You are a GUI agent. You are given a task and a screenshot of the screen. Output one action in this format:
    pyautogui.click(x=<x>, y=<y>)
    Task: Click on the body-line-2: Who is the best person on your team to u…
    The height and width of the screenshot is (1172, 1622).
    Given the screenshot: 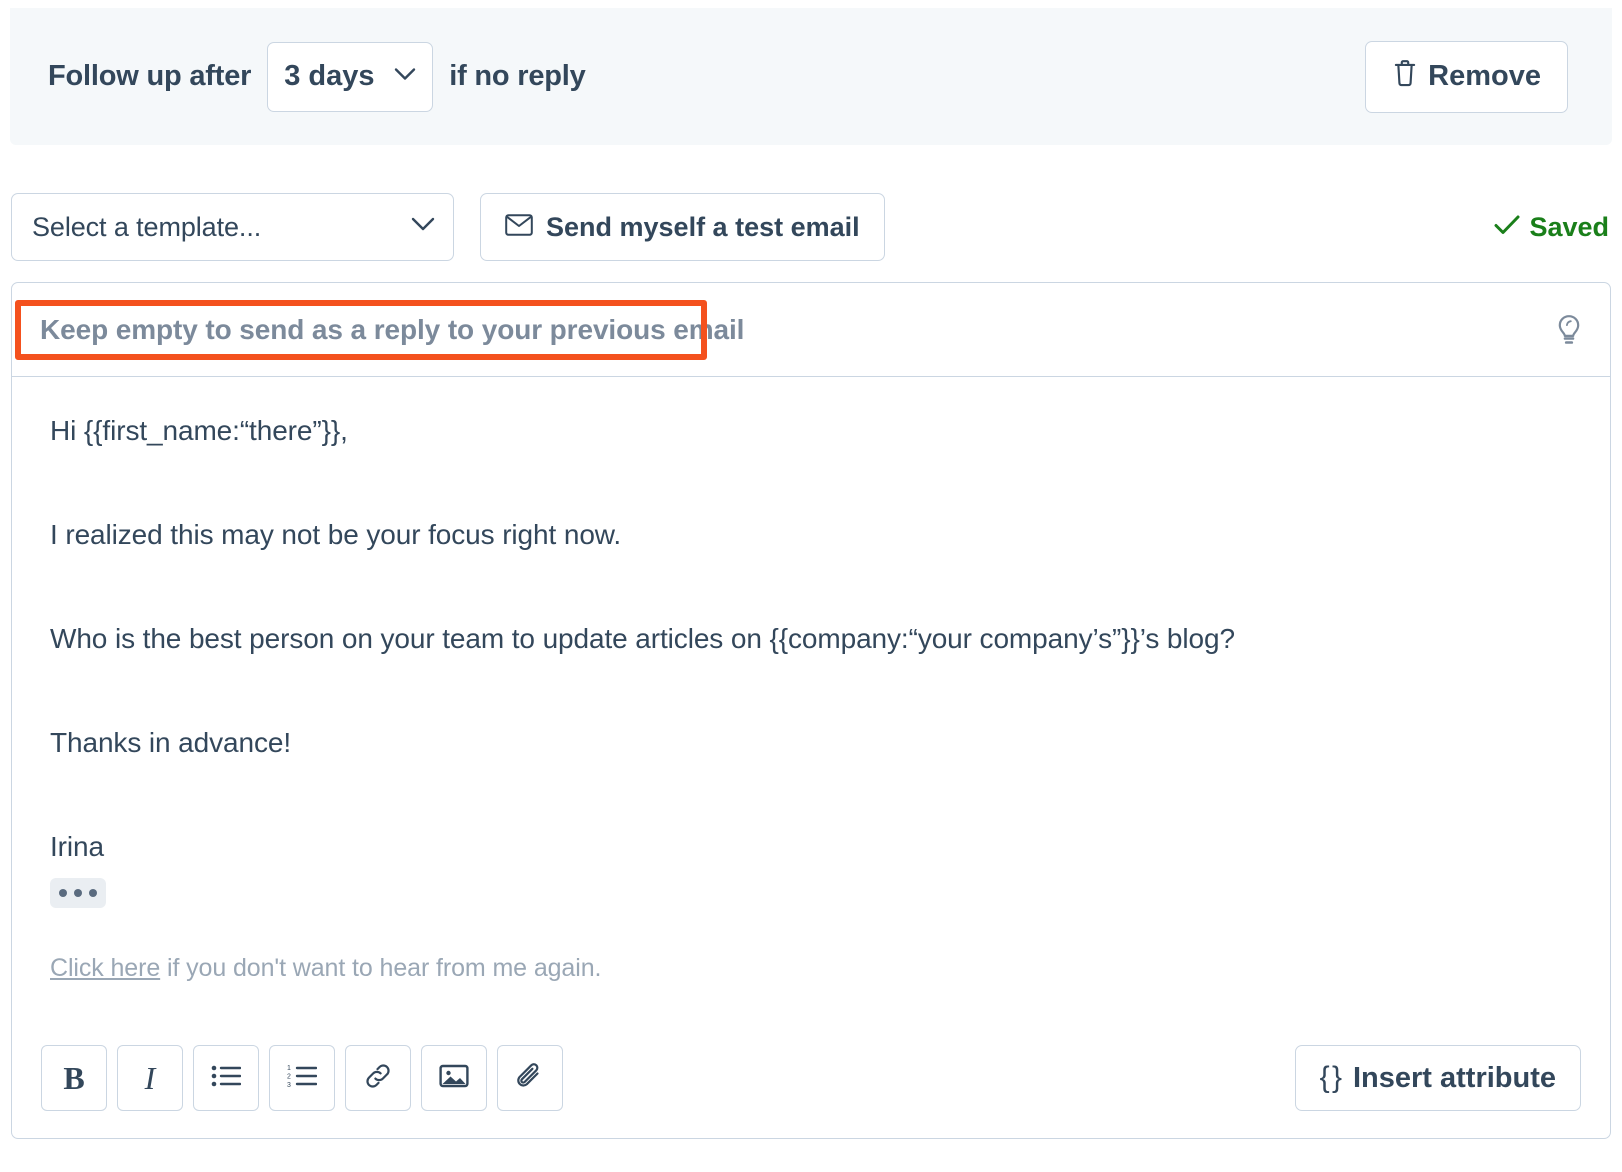 What is the action you would take?
    pyautogui.click(x=642, y=638)
    